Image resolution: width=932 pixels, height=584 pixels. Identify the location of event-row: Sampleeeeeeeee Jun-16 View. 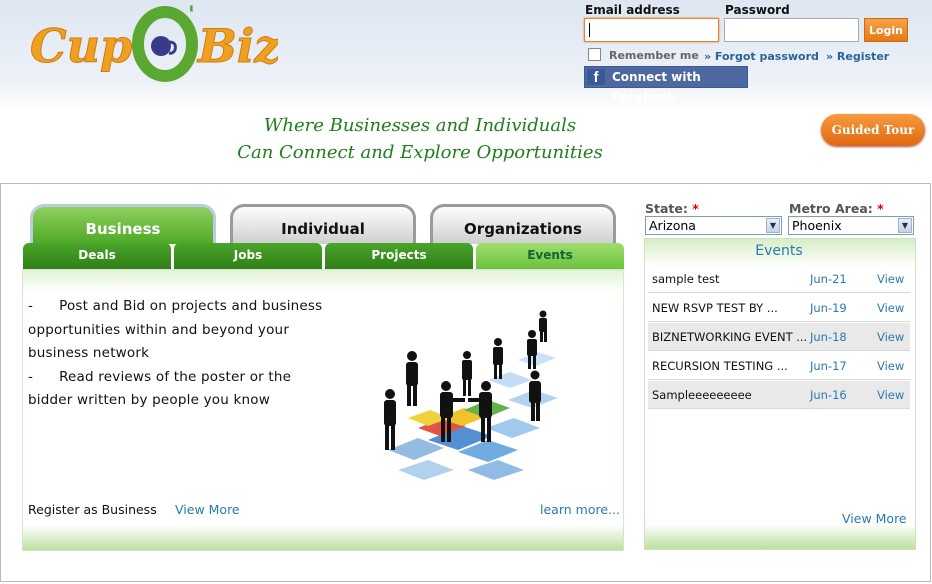
(779, 395).